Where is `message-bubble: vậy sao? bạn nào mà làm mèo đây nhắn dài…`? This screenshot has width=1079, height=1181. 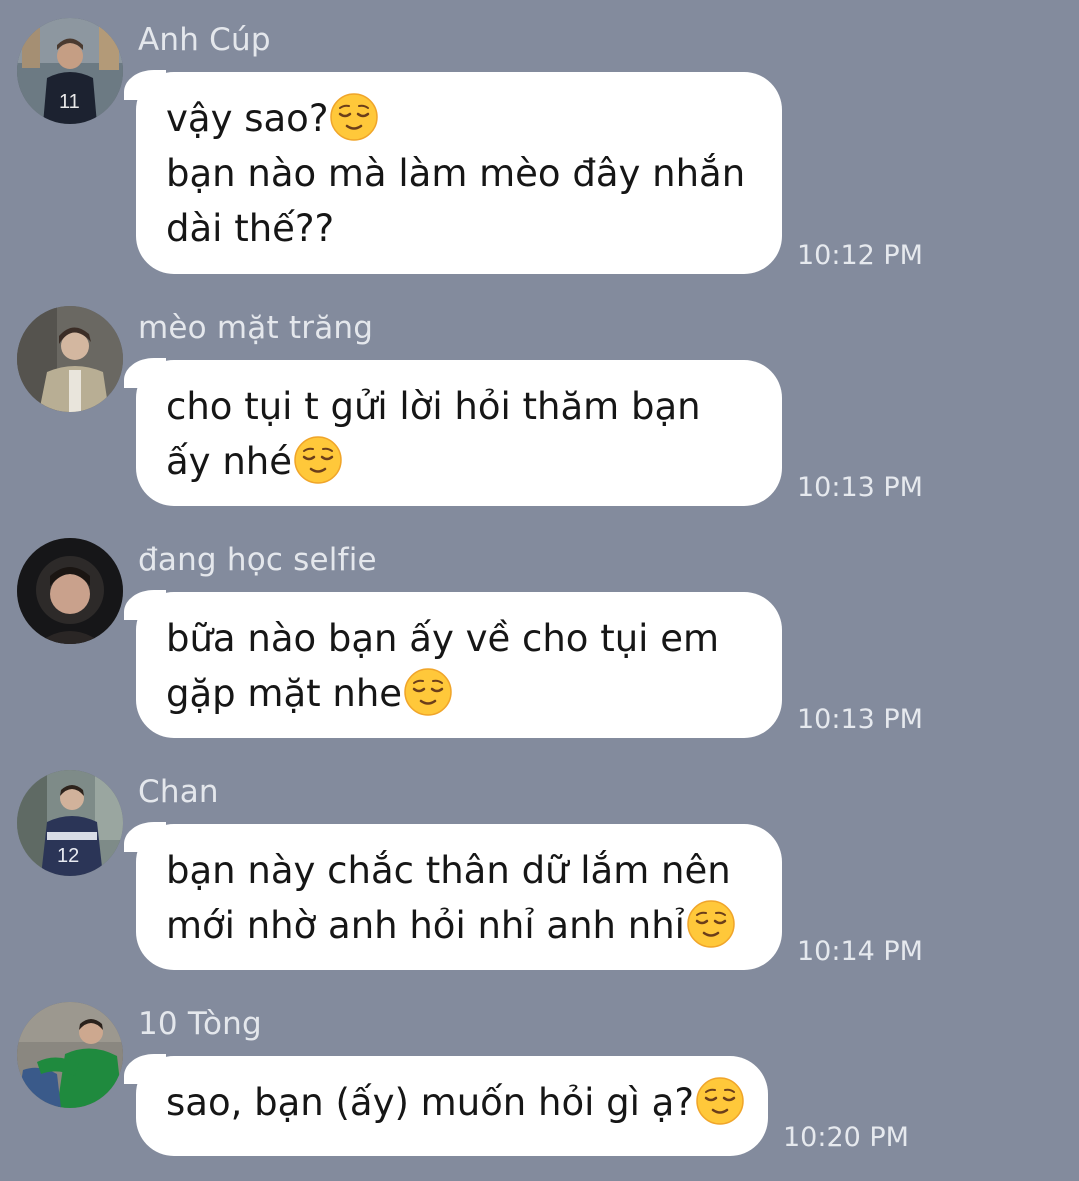 message-bubble: vậy sao? bạn nào mà làm mèo đây nhắn dài… is located at coordinates (453, 172).